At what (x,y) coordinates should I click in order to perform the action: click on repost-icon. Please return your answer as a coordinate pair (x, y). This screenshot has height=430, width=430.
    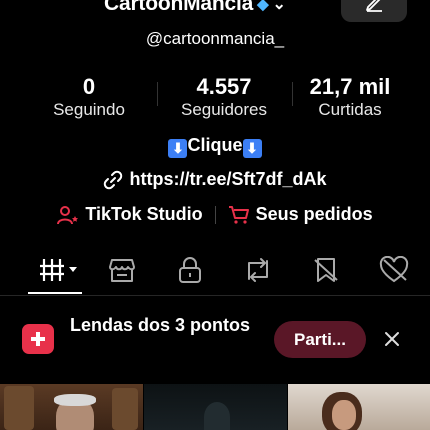
    Looking at the image, I should click on (258, 270).